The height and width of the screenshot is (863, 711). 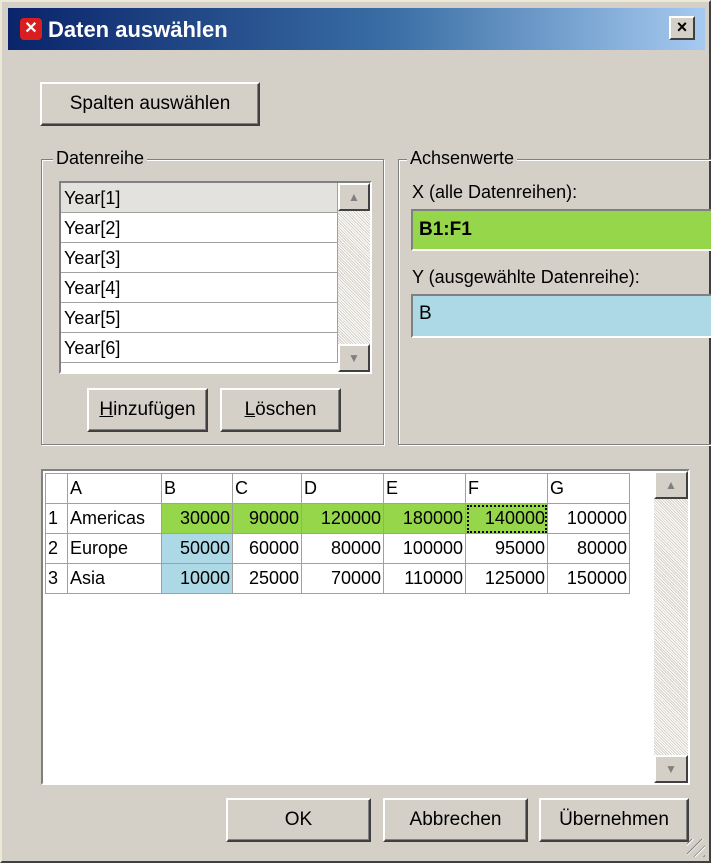 I want to click on add-label: inzufügen, so click(x=154, y=409).